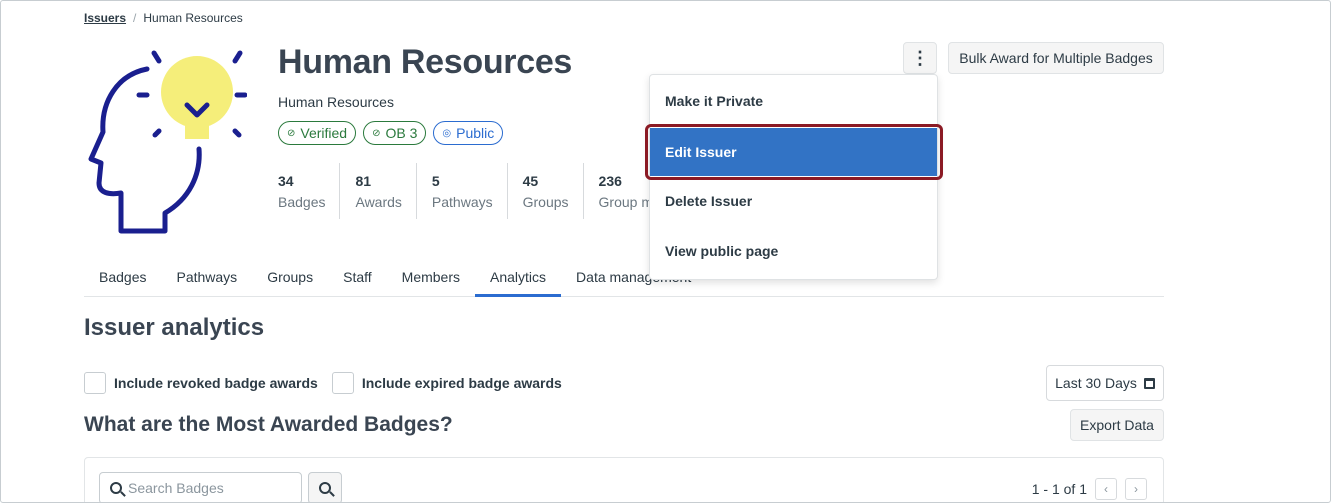 Image resolution: width=1331 pixels, height=503 pixels. Describe the element at coordinates (530, 181) in the screenshot. I see `stat-value: 45` at that location.